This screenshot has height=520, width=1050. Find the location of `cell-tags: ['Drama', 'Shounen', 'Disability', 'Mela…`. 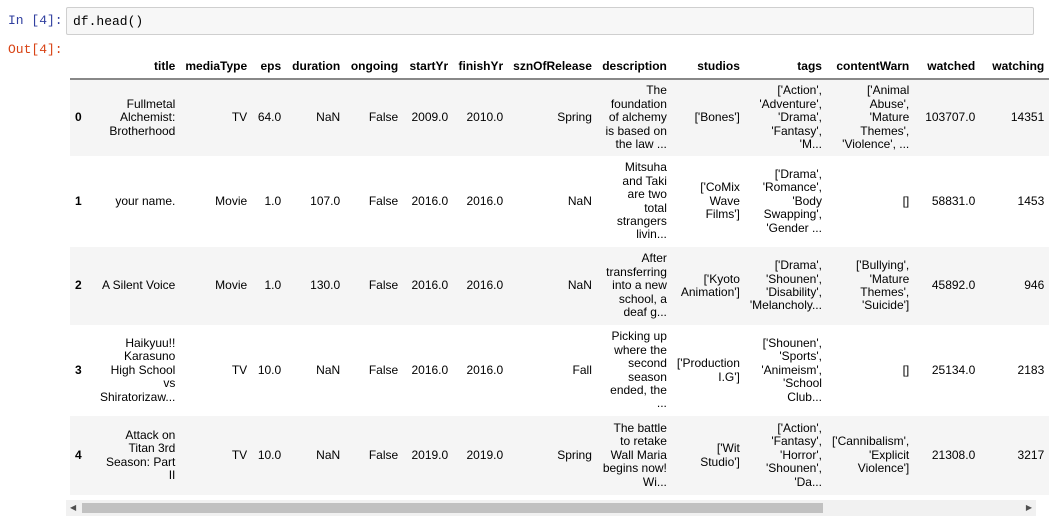

cell-tags: ['Drama', 'Shounen', 'Disability', 'Mela… is located at coordinates (785, 285).